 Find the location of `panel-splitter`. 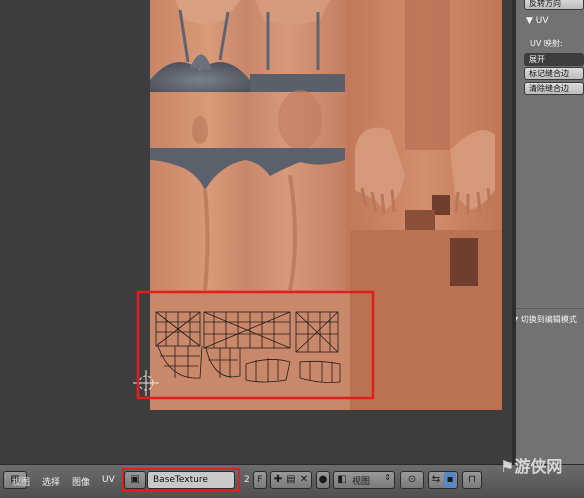

panel-splitter is located at coordinates (514, 232).